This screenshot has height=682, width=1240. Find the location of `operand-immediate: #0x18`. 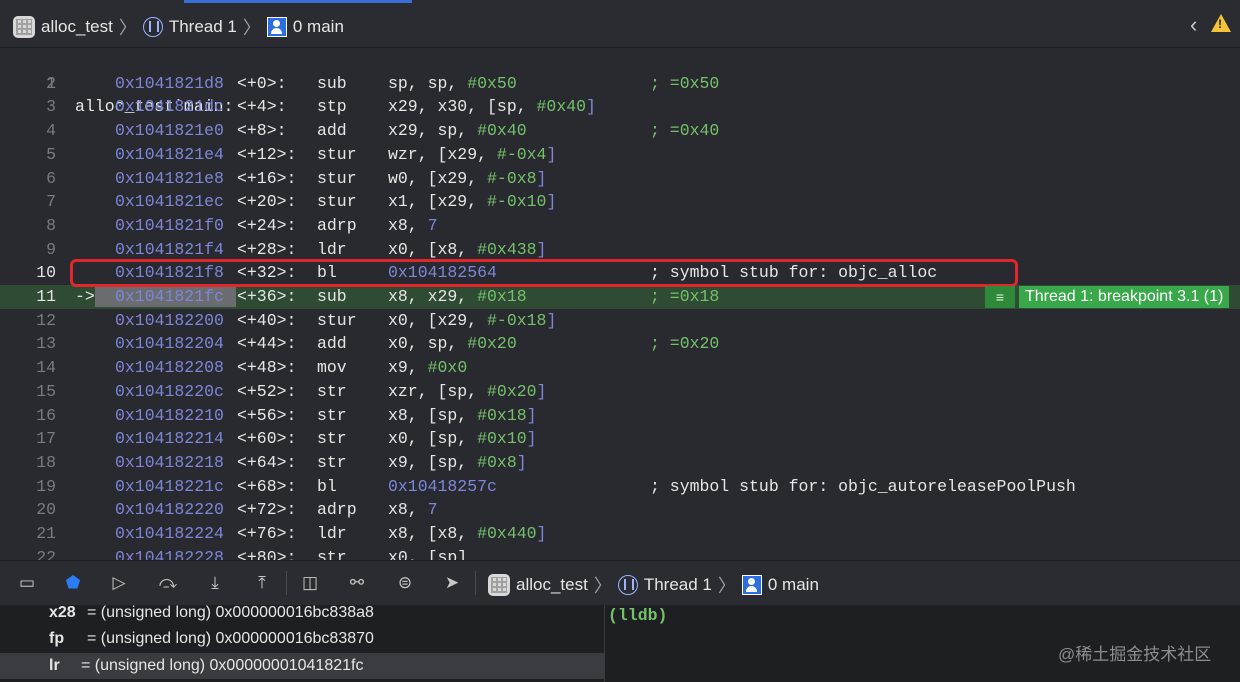

operand-immediate: #0x18 is located at coordinates (502, 415).